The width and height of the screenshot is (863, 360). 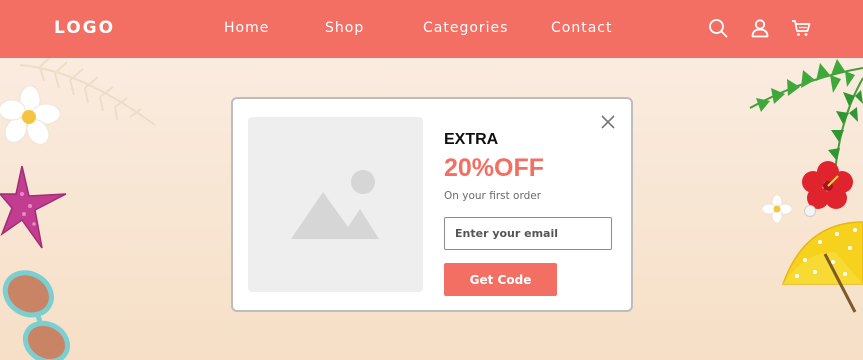 What do you see at coordinates (500, 279) in the screenshot?
I see `get-code-button: Get Code` at bounding box center [500, 279].